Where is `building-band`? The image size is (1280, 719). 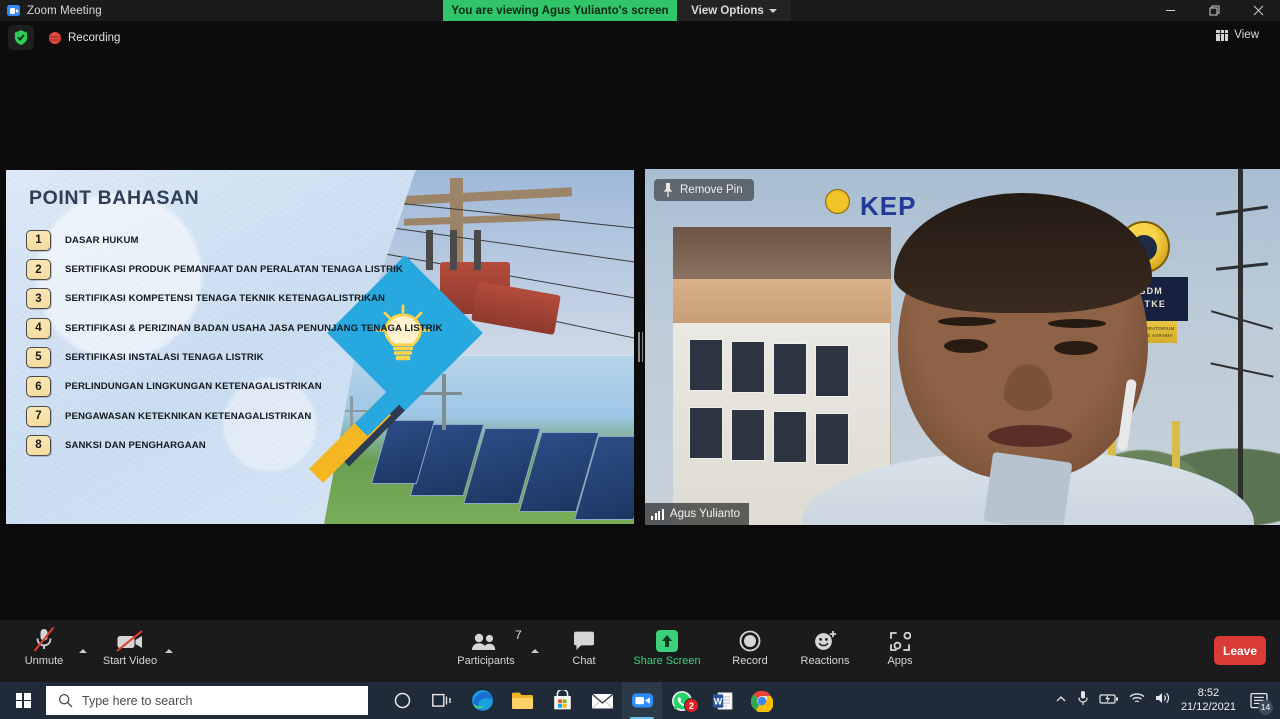
building-band is located at coordinates (782, 301).